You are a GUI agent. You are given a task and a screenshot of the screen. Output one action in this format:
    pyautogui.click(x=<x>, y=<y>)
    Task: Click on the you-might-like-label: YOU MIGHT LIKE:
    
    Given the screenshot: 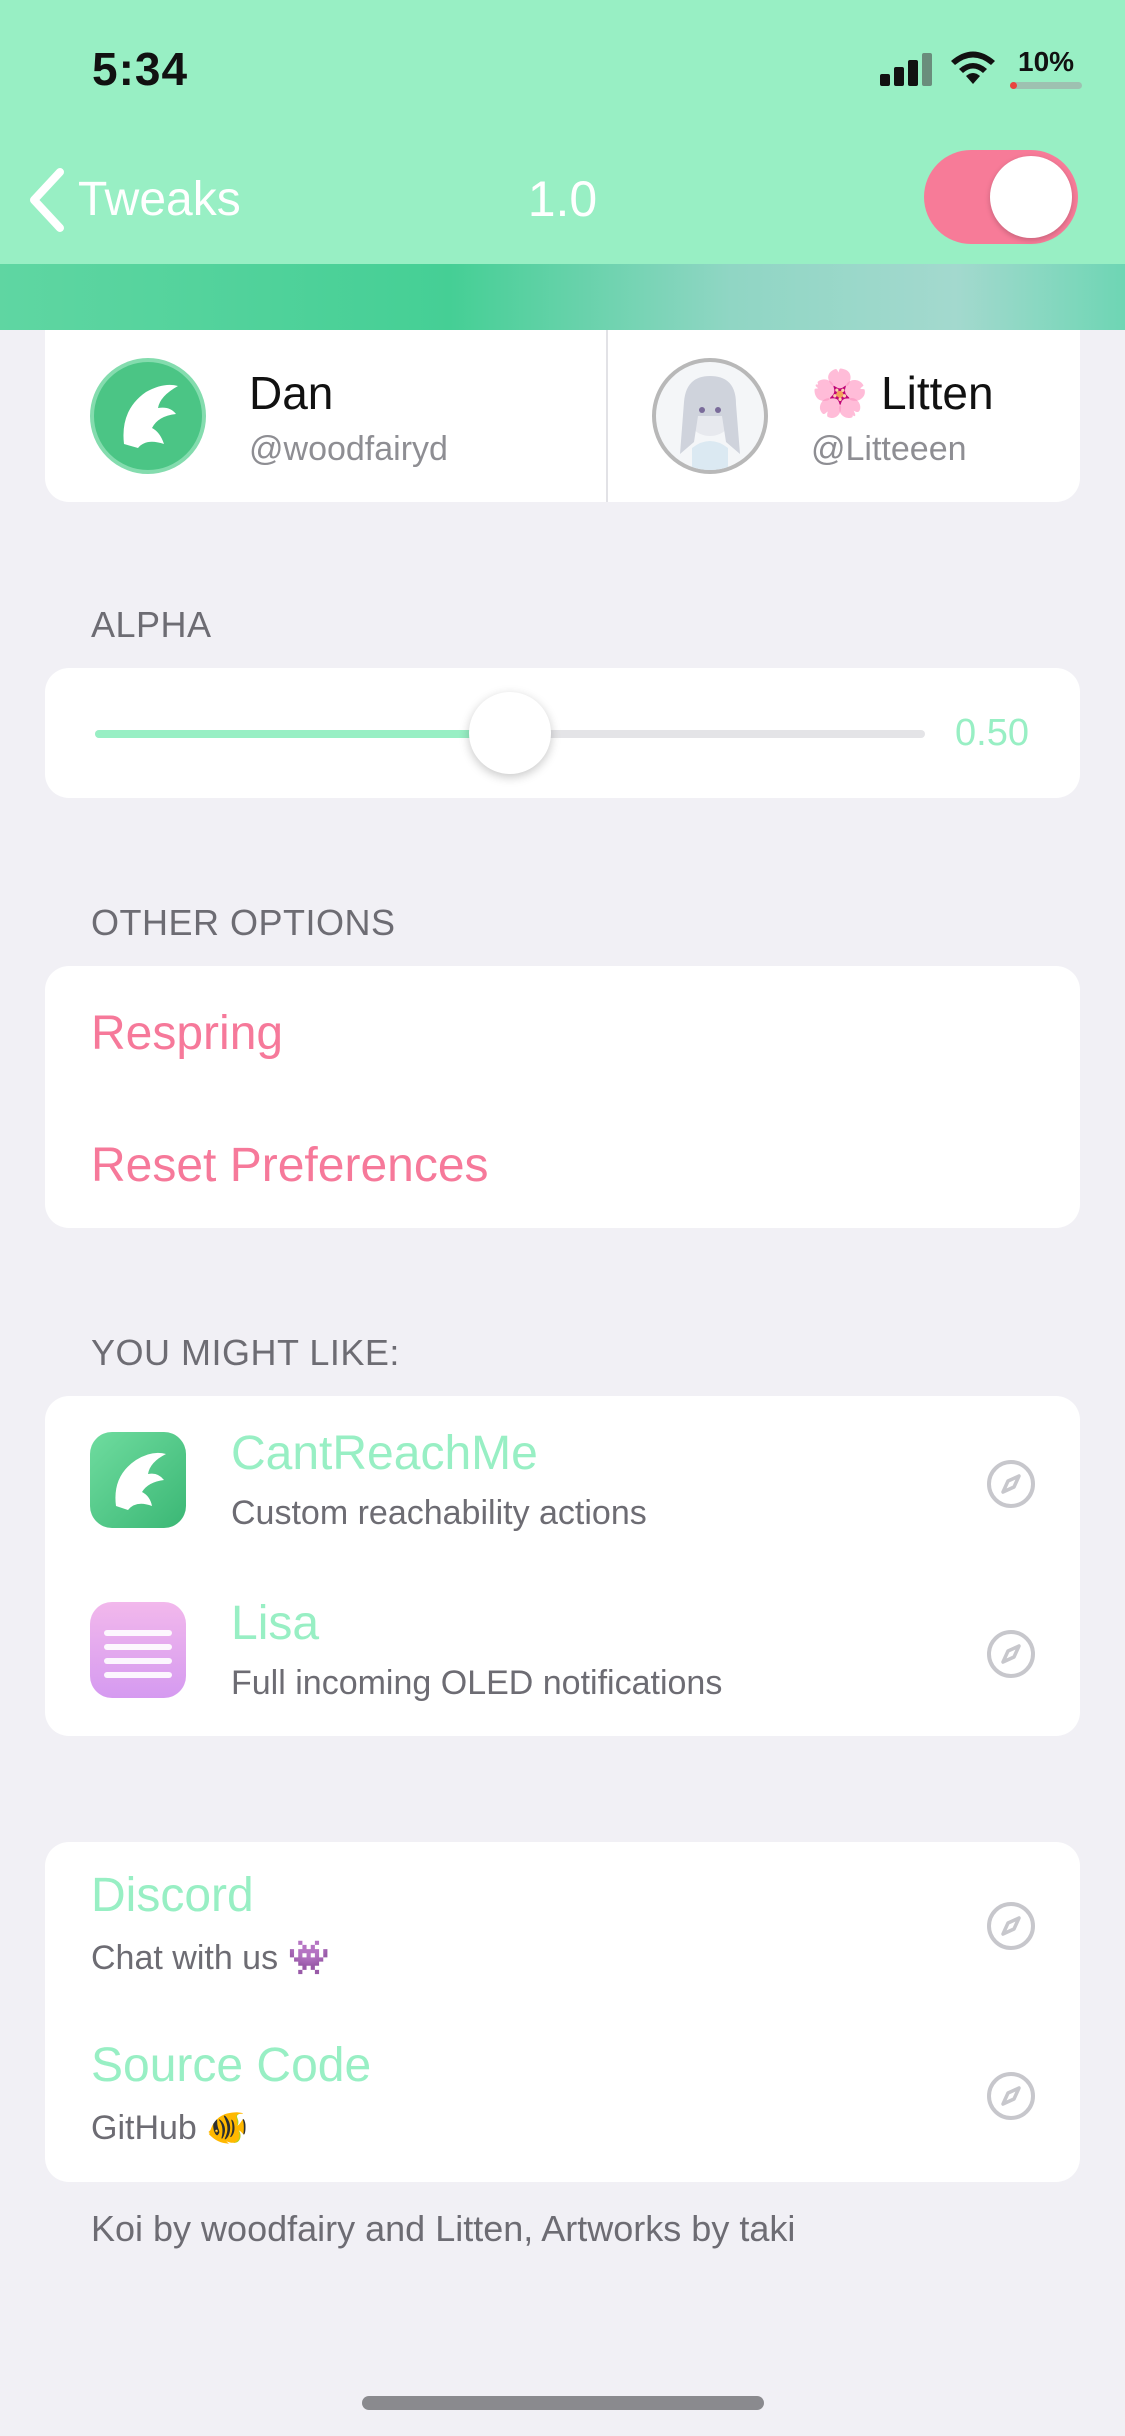 What is the action you would take?
    pyautogui.click(x=245, y=1352)
    